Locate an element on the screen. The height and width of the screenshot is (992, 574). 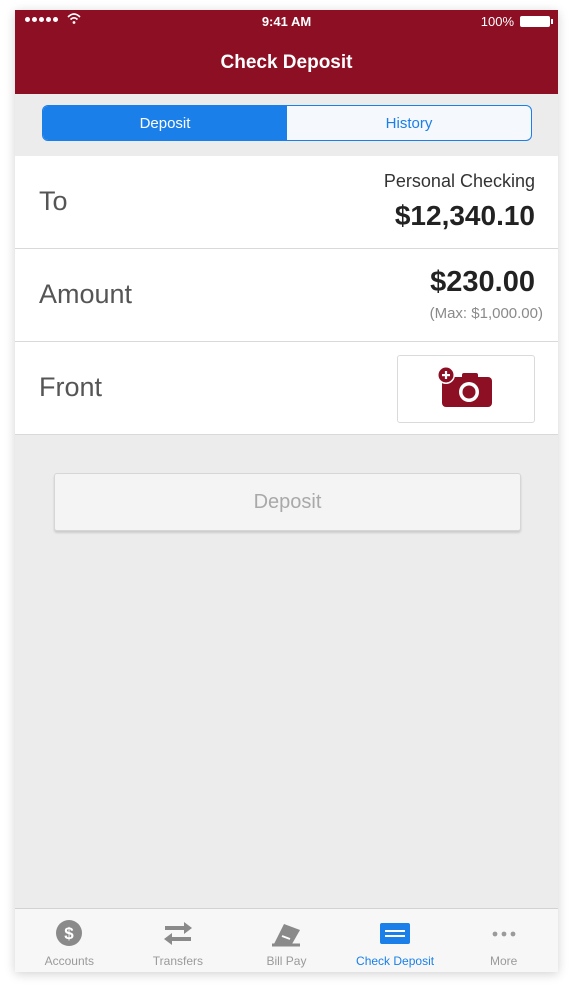
dollar-circle-icon: $ is located at coordinates (69, 933).